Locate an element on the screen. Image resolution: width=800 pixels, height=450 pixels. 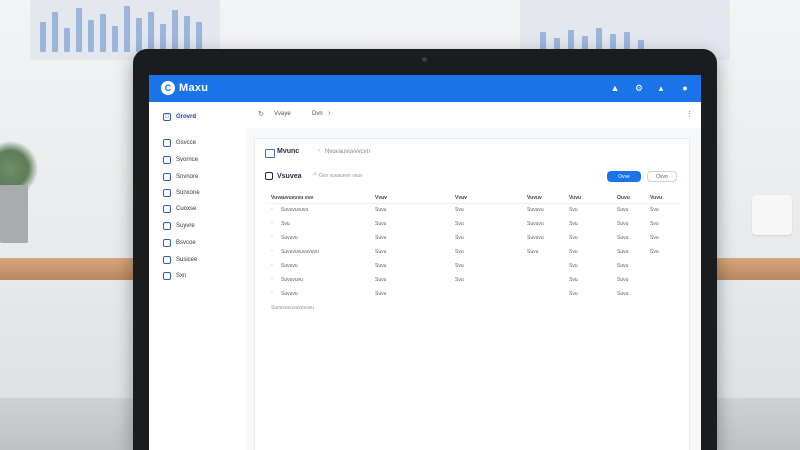
table-row: ◦ Suvuvu Suvu Svu Svu Suvu is located at coordinates (472, 266).